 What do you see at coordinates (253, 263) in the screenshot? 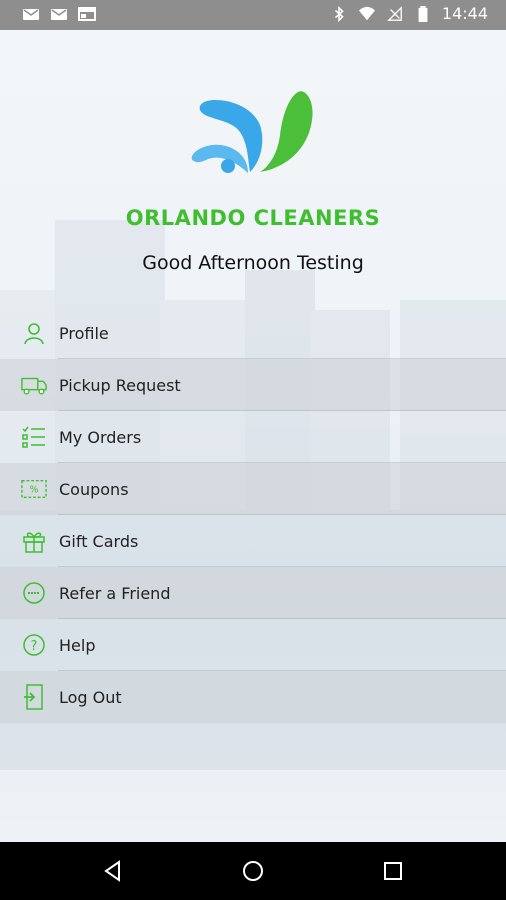
I see `greeting-text: Good Afternoon Testing` at bounding box center [253, 263].